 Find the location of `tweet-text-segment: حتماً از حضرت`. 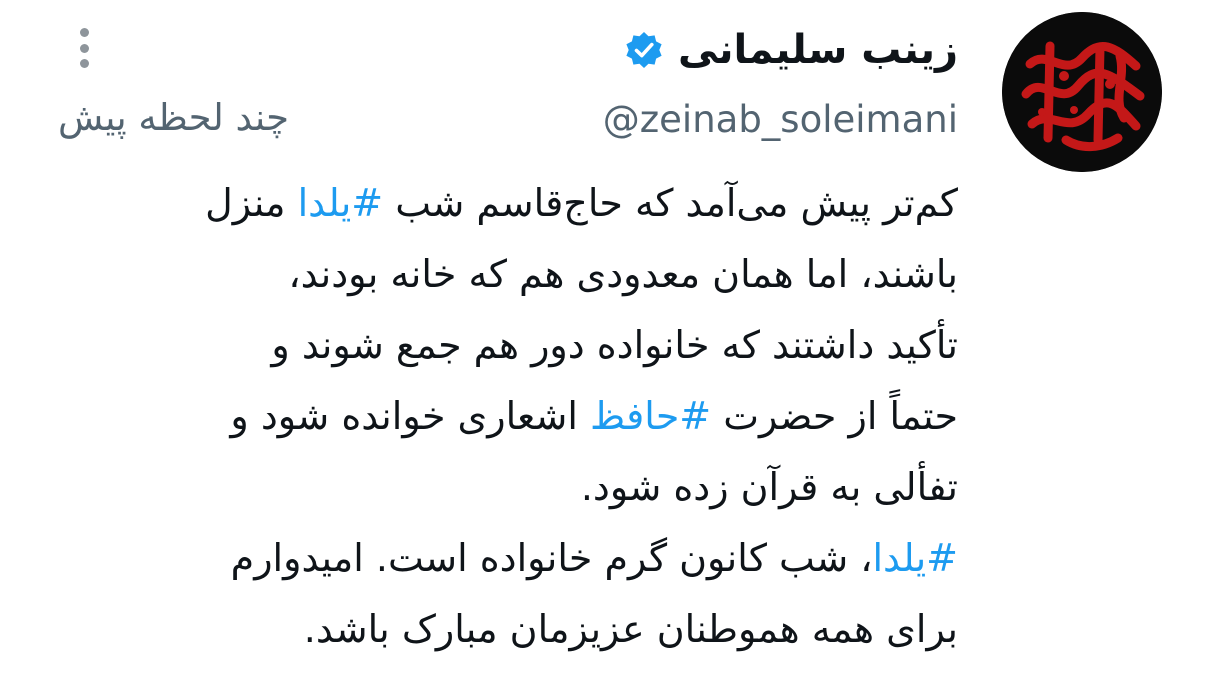

tweet-text-segment: حتماً از حضرت is located at coordinates (834, 416).